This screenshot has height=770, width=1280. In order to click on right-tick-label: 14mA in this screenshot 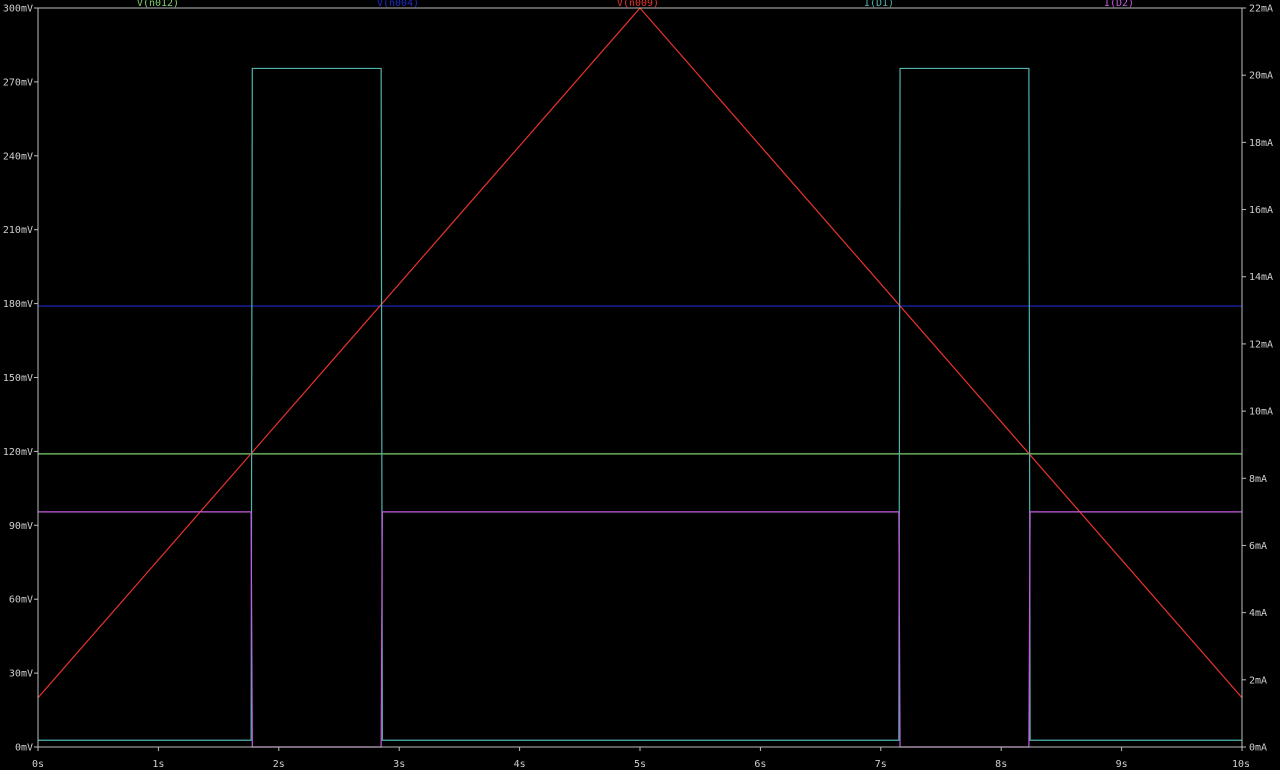, I will do `click(1261, 277)`.